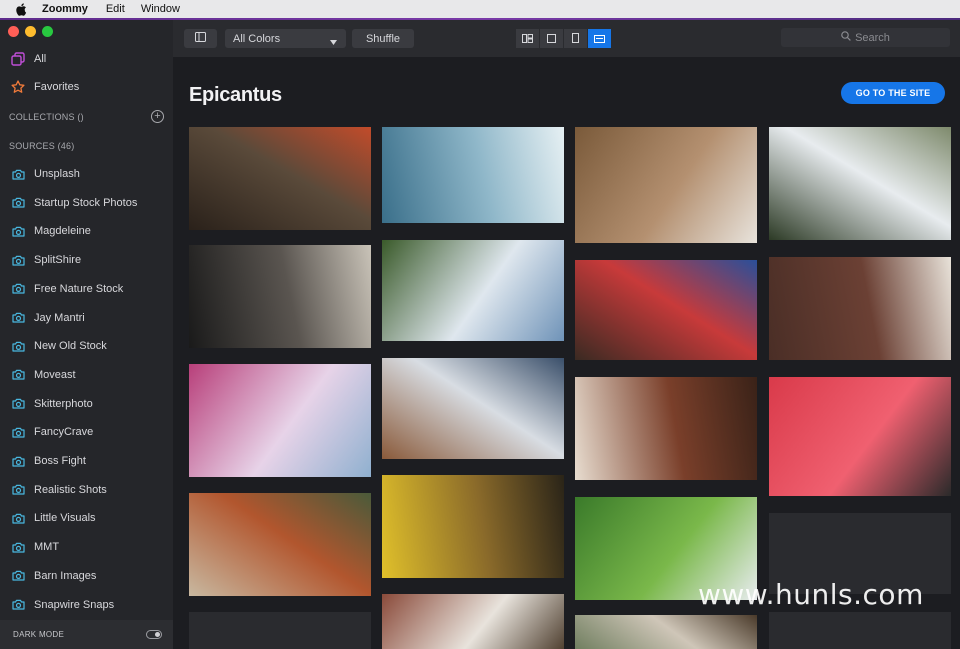  I want to click on toolbar: All Colors Shuffle Search, so click(566, 38).